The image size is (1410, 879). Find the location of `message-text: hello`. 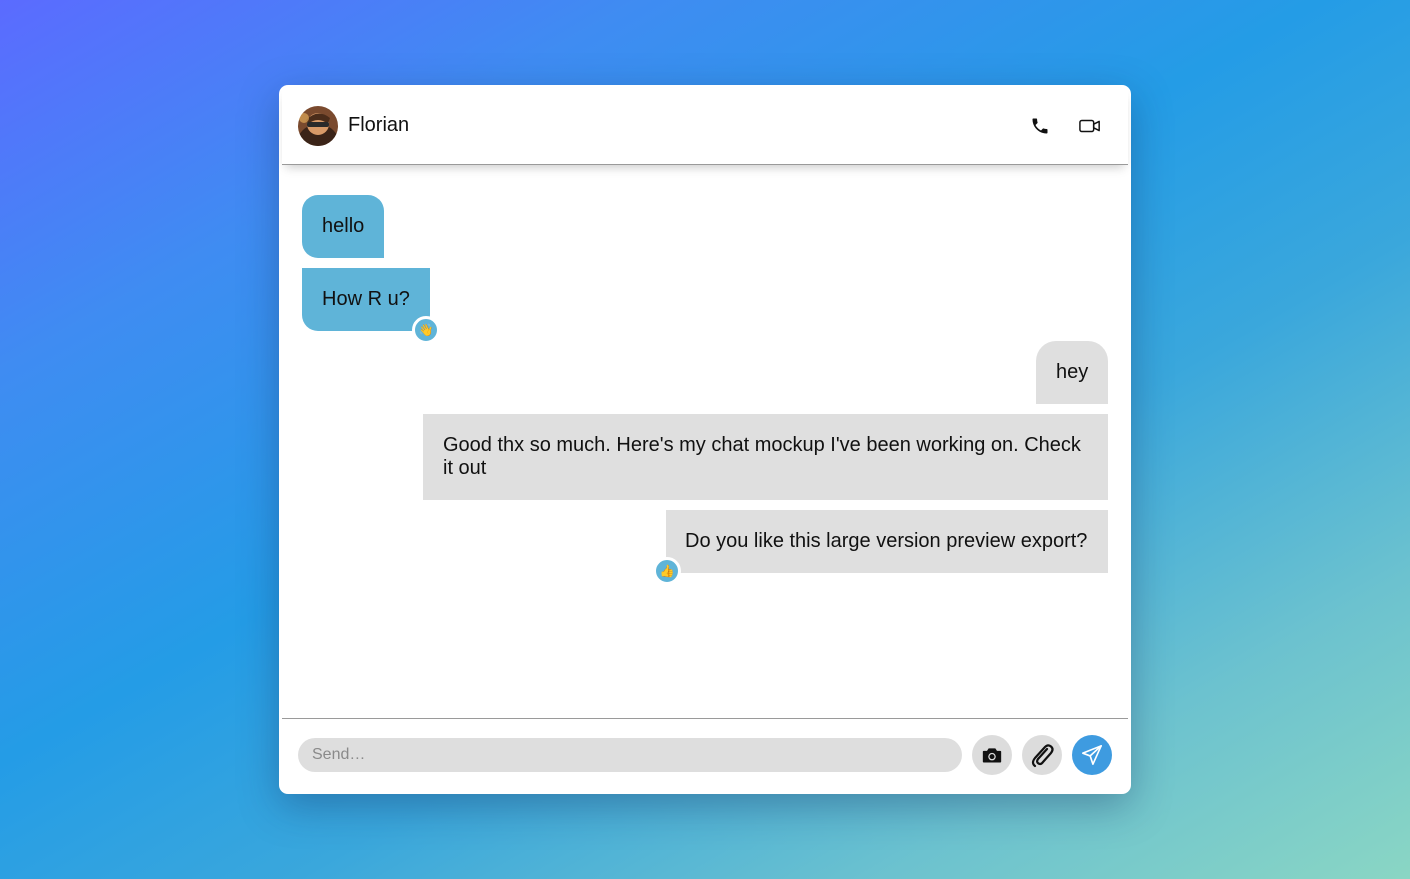

message-text: hello is located at coordinates (343, 226).